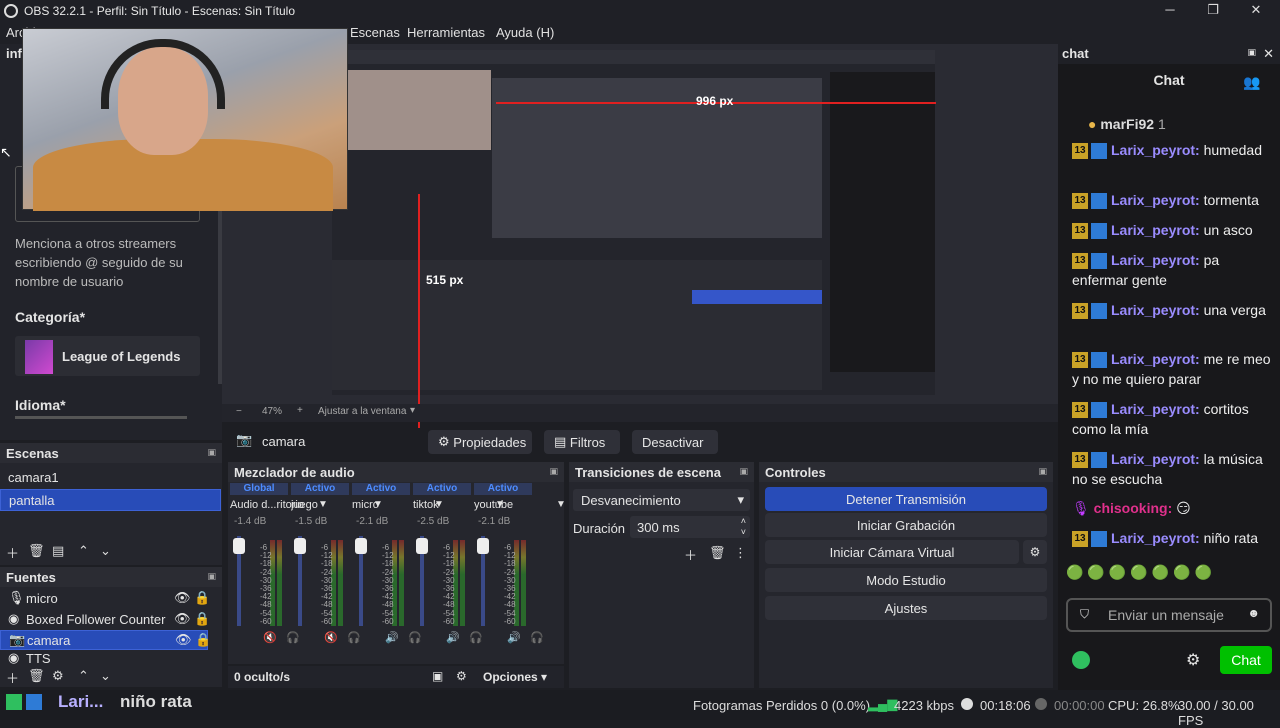  I want to click on add-transition-icon: ＋, so click(690, 554).